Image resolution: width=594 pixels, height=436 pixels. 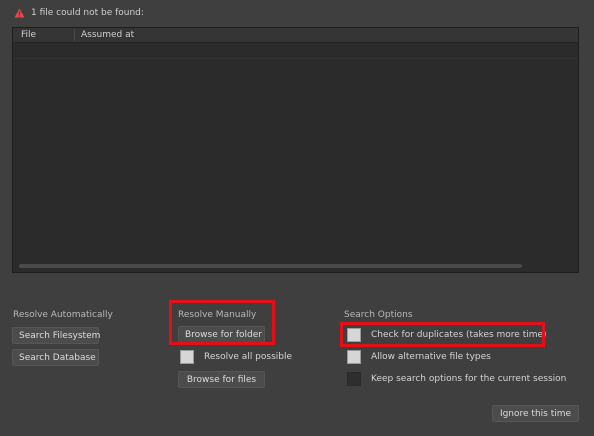 I want to click on search-options-title: Search Options, so click(x=378, y=315).